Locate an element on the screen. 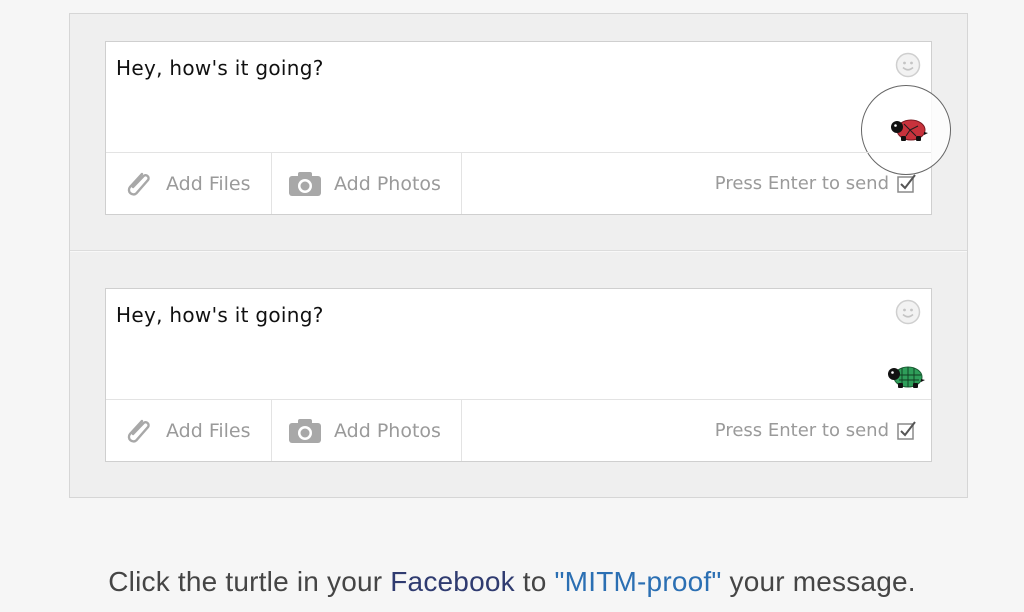  caption-part-2: to is located at coordinates (534, 581).